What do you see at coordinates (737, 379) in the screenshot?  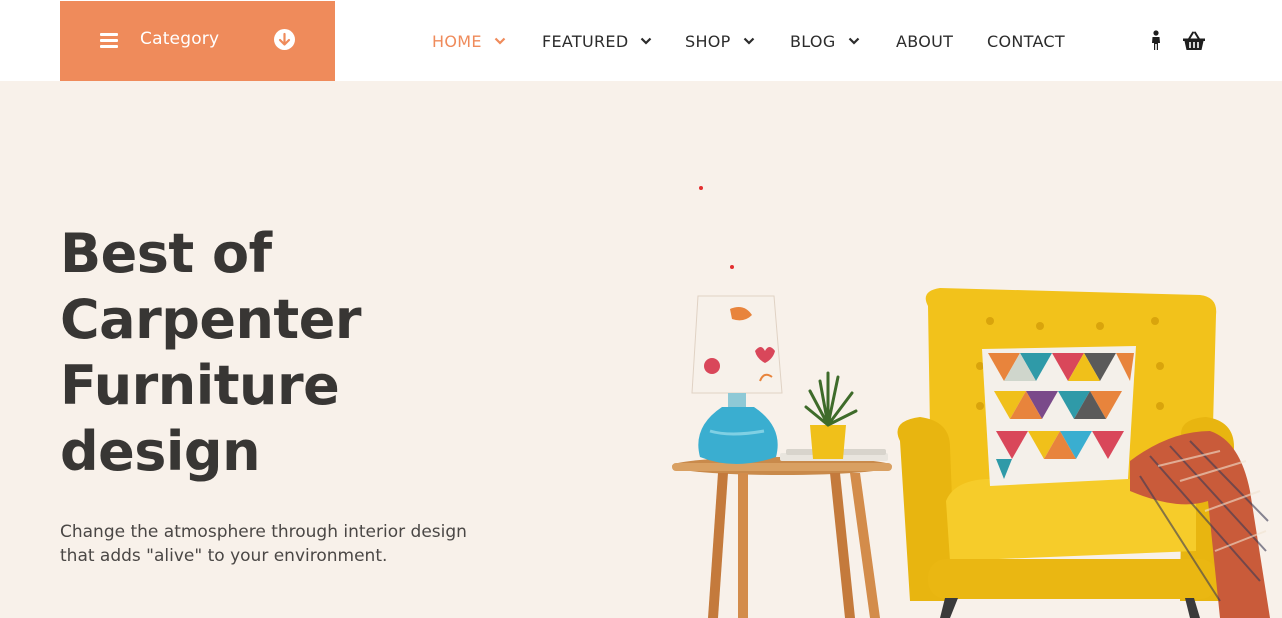 I see `table-lamp-image` at bounding box center [737, 379].